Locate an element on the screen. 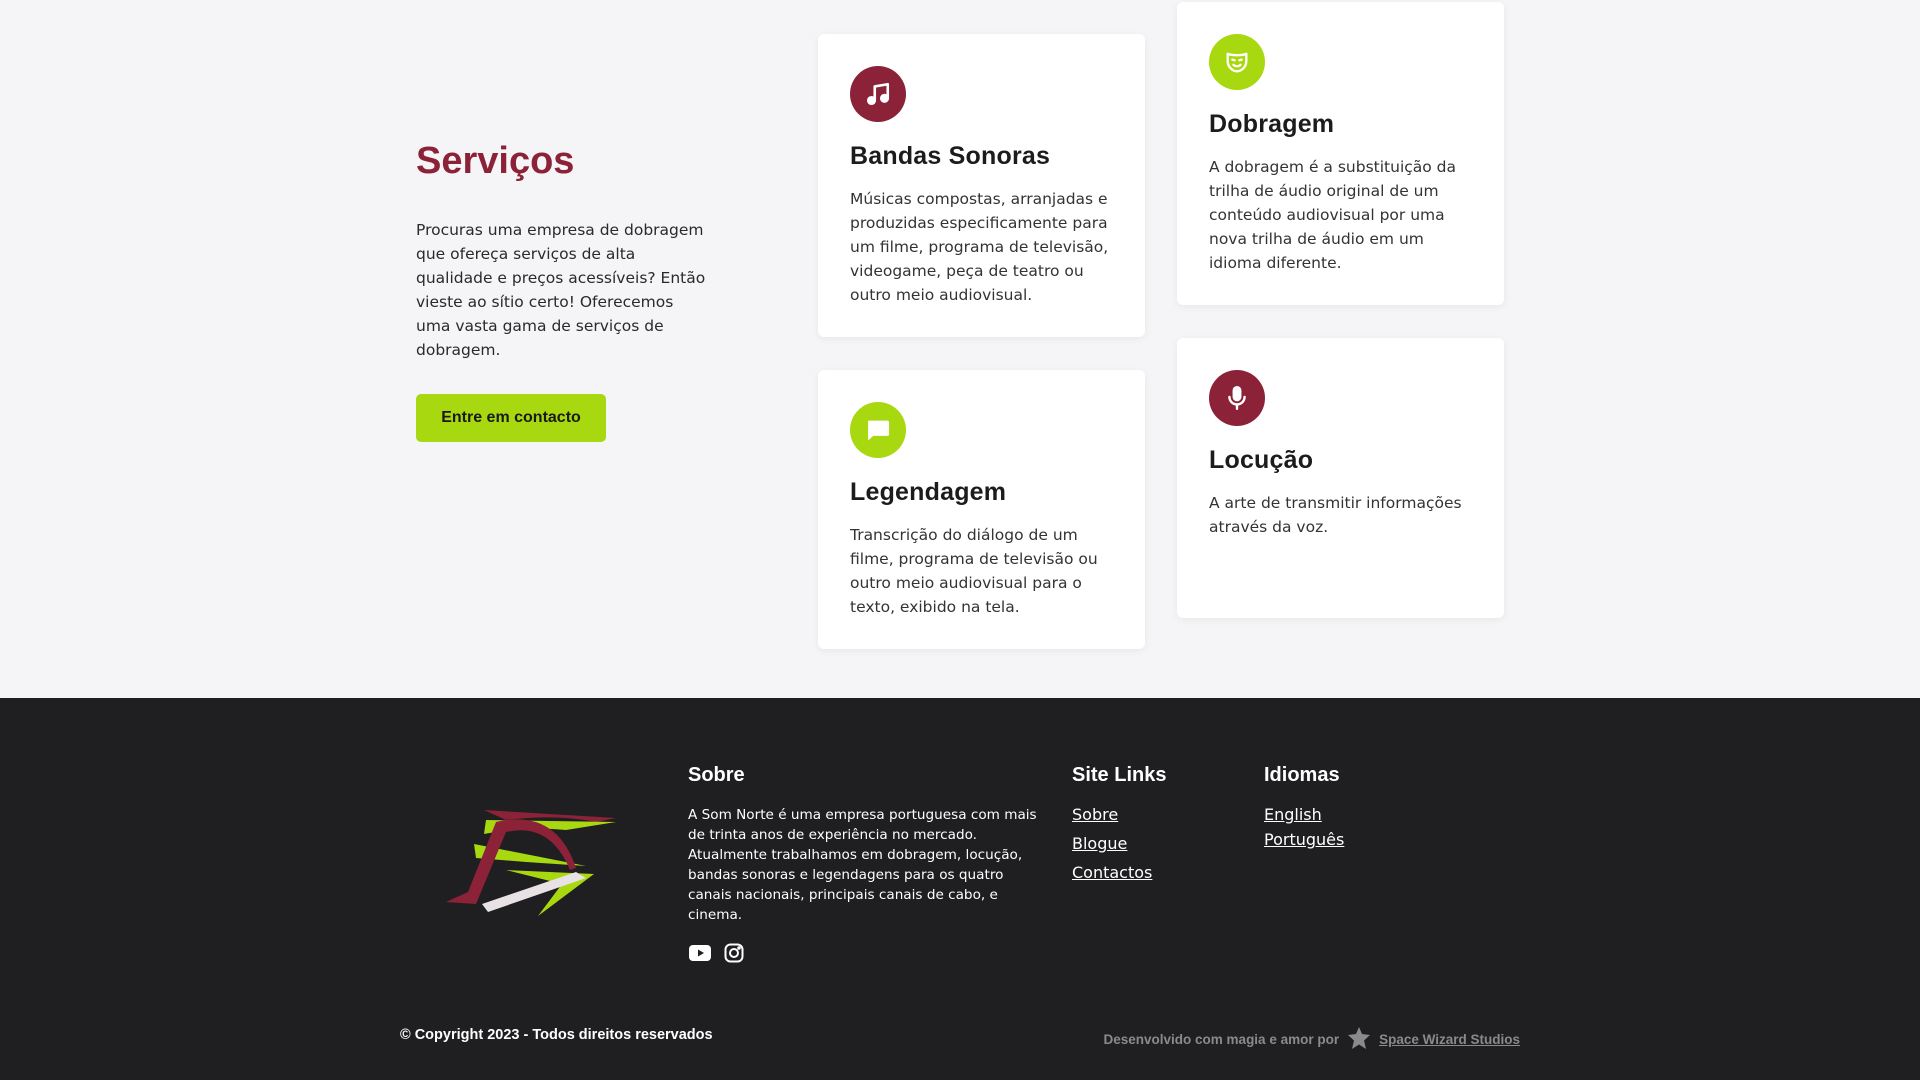  service-card-title: Legendagem is located at coordinates (928, 492).